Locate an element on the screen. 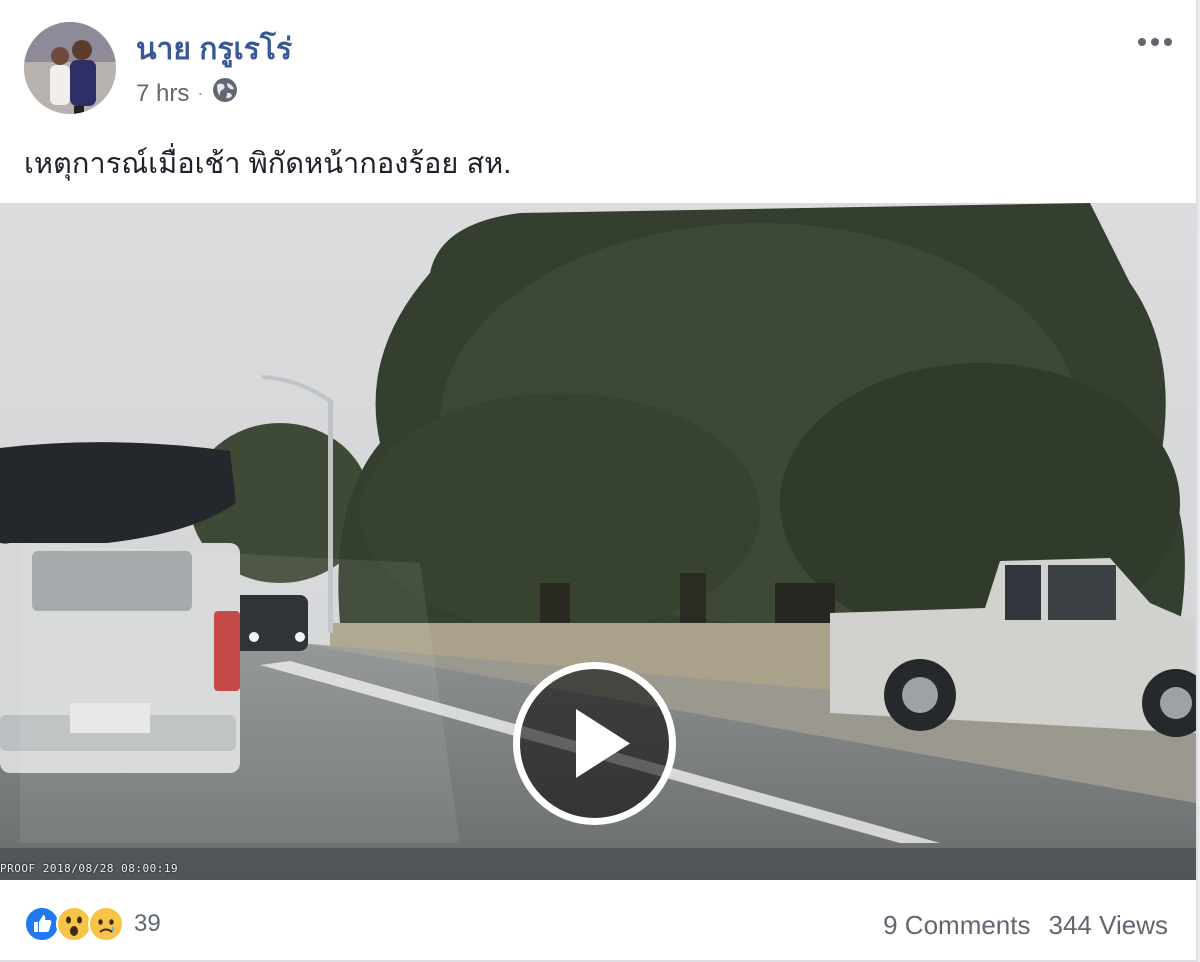 This screenshot has width=1200, height=962. author-avatar is located at coordinates (70, 68).